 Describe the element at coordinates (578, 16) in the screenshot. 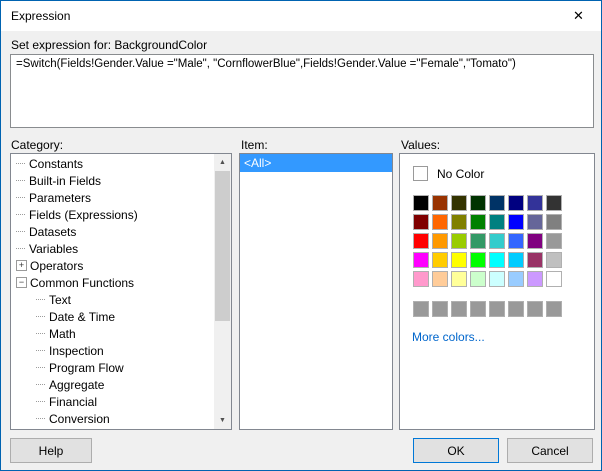

I see `close-button: ✕` at that location.